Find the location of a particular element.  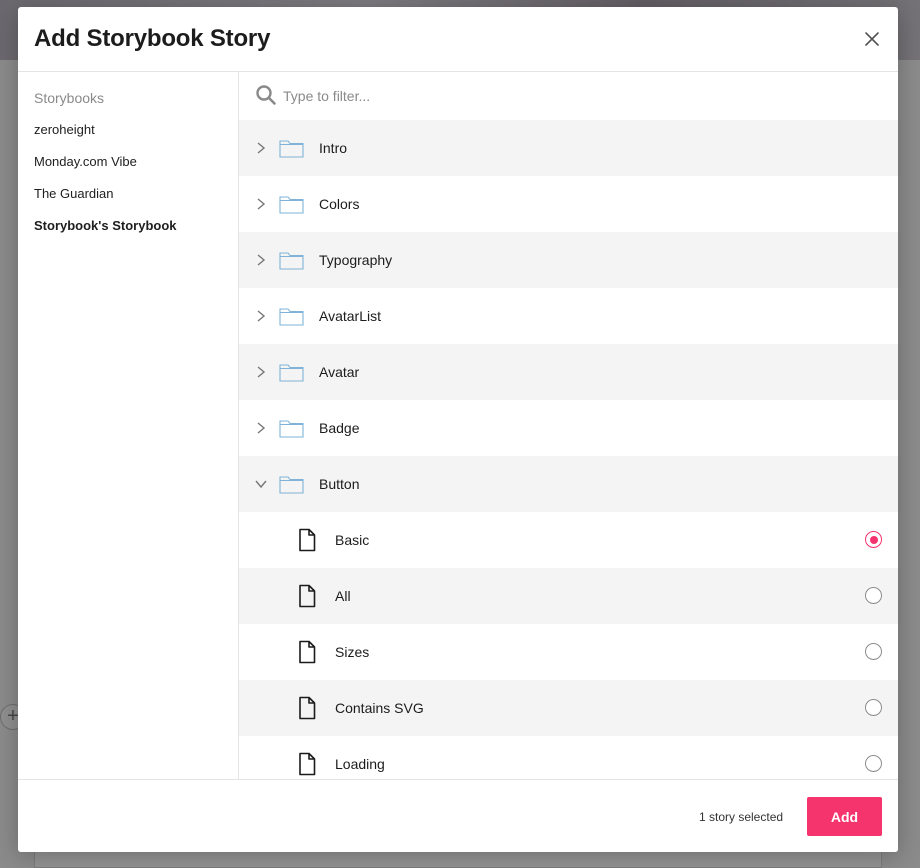

story-row-basic: Basic is located at coordinates (568, 540).